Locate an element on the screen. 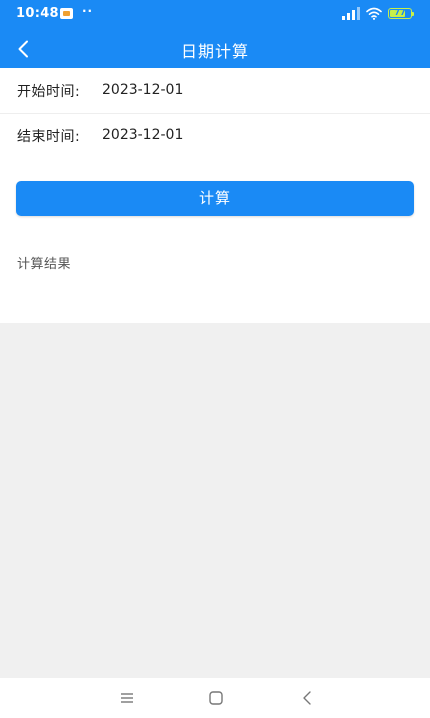 This screenshot has width=430, height=718. signal-icon is located at coordinates (351, 13).